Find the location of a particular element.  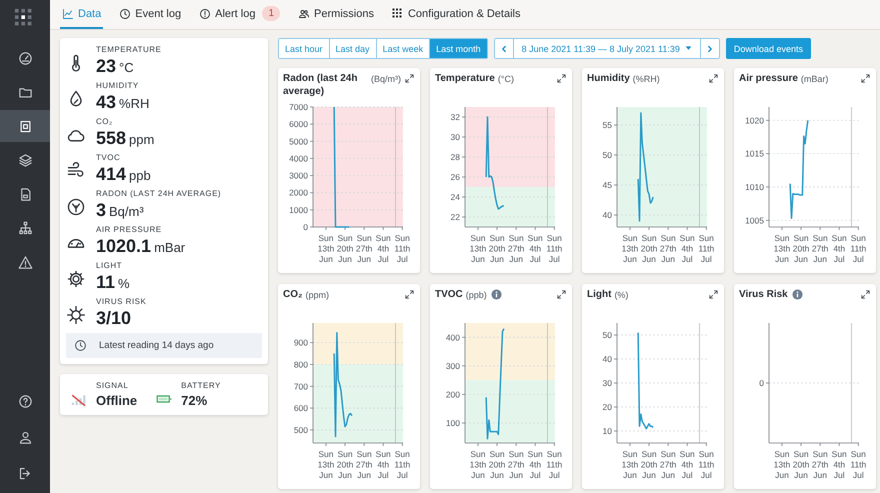

tab: Event log is located at coordinates (150, 14).